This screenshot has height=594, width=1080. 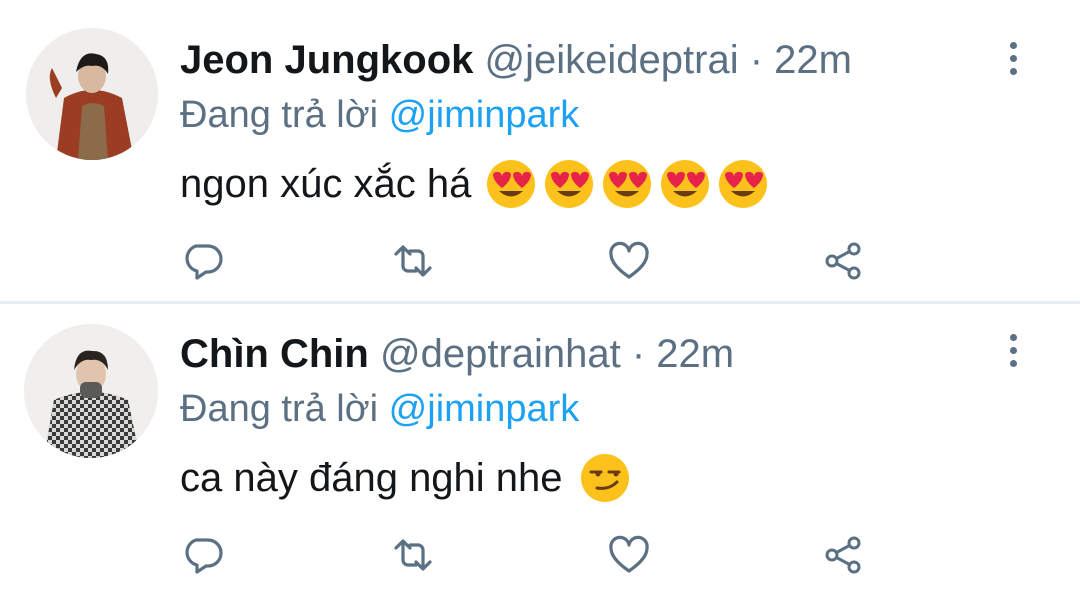 What do you see at coordinates (326, 60) in the screenshot?
I see `display-name: Jeon Jungkook` at bounding box center [326, 60].